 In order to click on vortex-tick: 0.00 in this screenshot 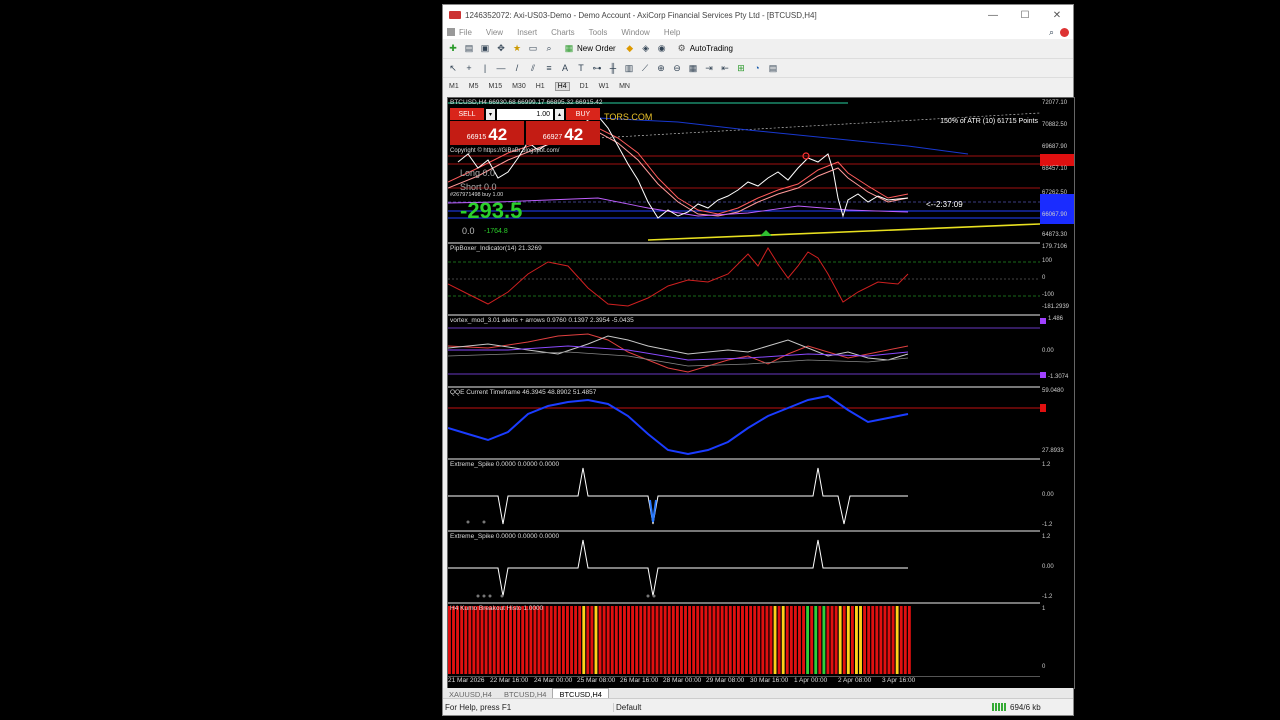, I will do `click(1048, 351)`.